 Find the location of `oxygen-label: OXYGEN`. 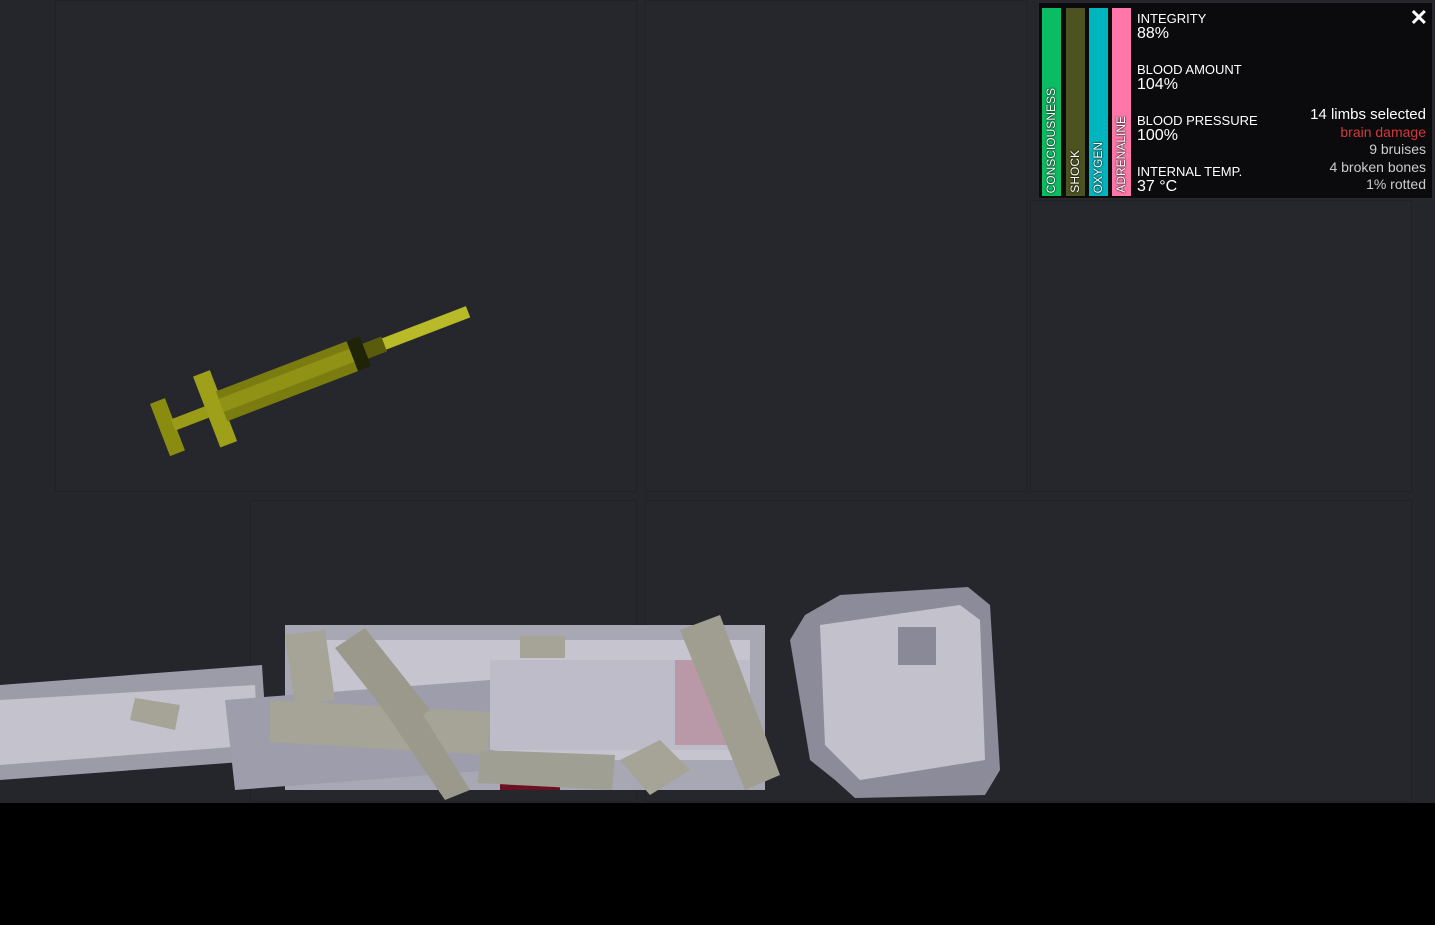

oxygen-label: OXYGEN is located at coordinates (1098, 167).